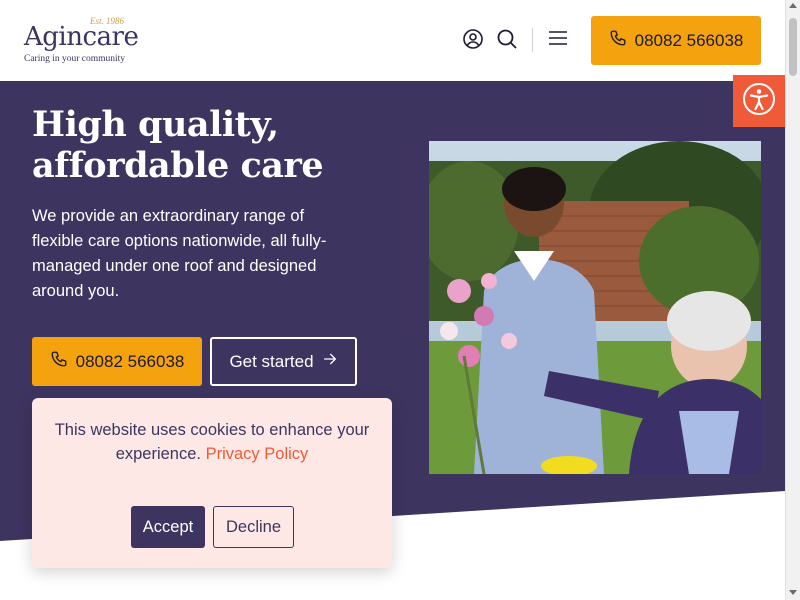 The height and width of the screenshot is (600, 800). I want to click on get-started-button: Get started, so click(283, 361).